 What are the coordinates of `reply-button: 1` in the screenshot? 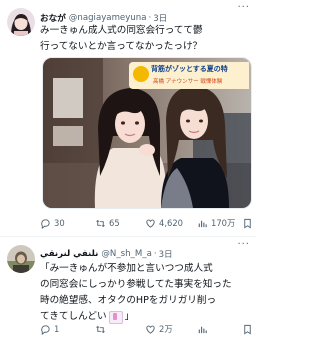 It's located at (67, 329).